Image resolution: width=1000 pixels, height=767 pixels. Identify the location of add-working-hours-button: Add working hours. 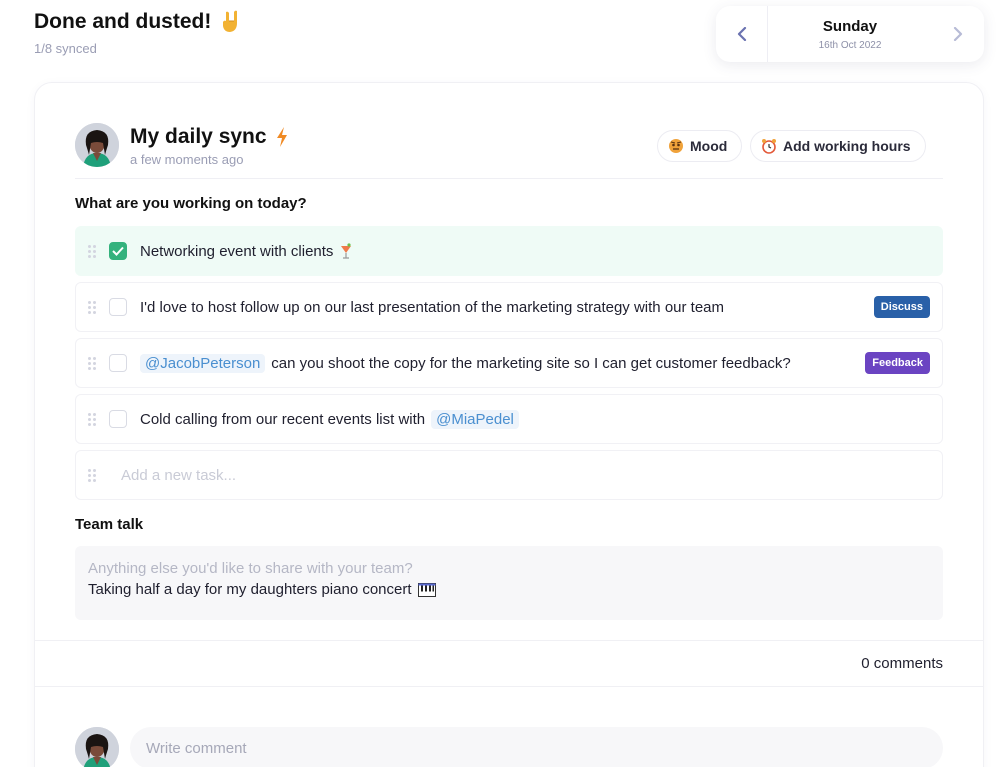
(838, 146).